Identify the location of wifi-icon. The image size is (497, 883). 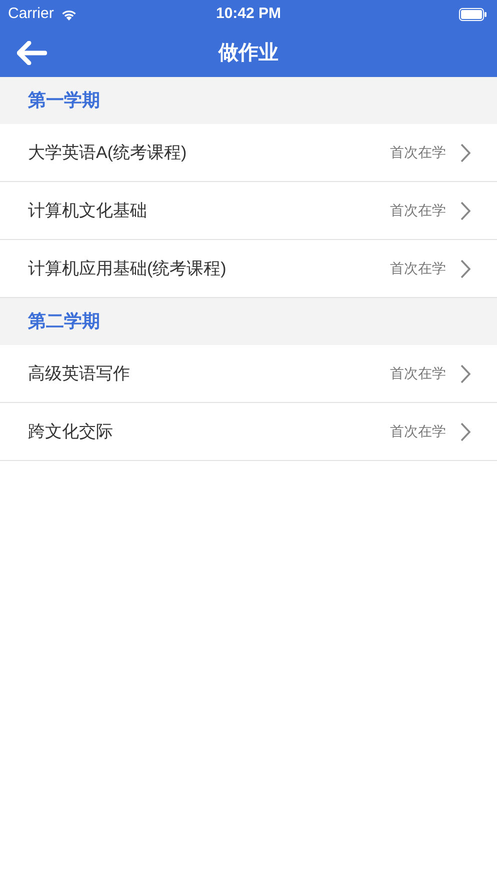
(69, 14).